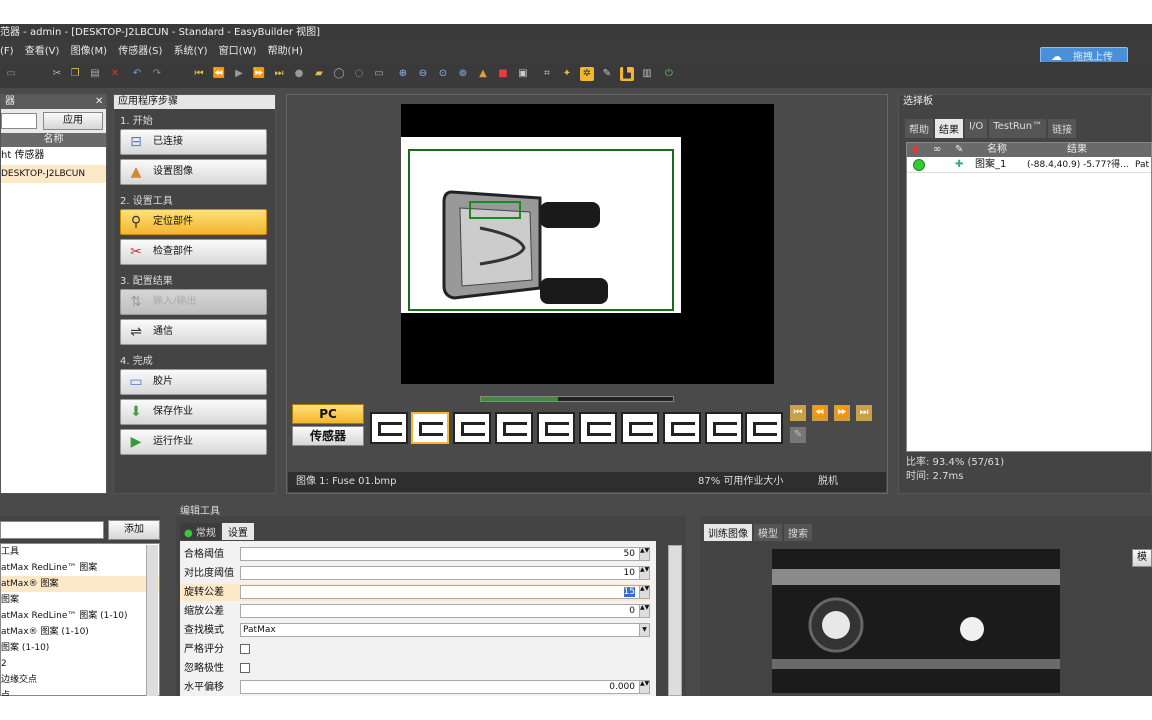  Describe the element at coordinates (997, 150) in the screenshot. I see `column-name: 名称` at that location.